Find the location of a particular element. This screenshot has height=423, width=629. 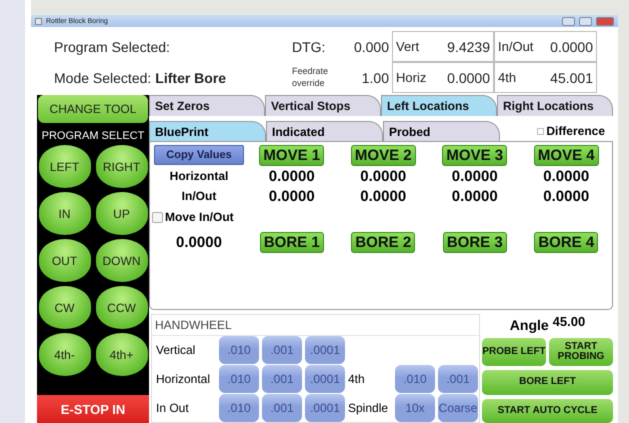

difference-checkbox is located at coordinates (540, 131).